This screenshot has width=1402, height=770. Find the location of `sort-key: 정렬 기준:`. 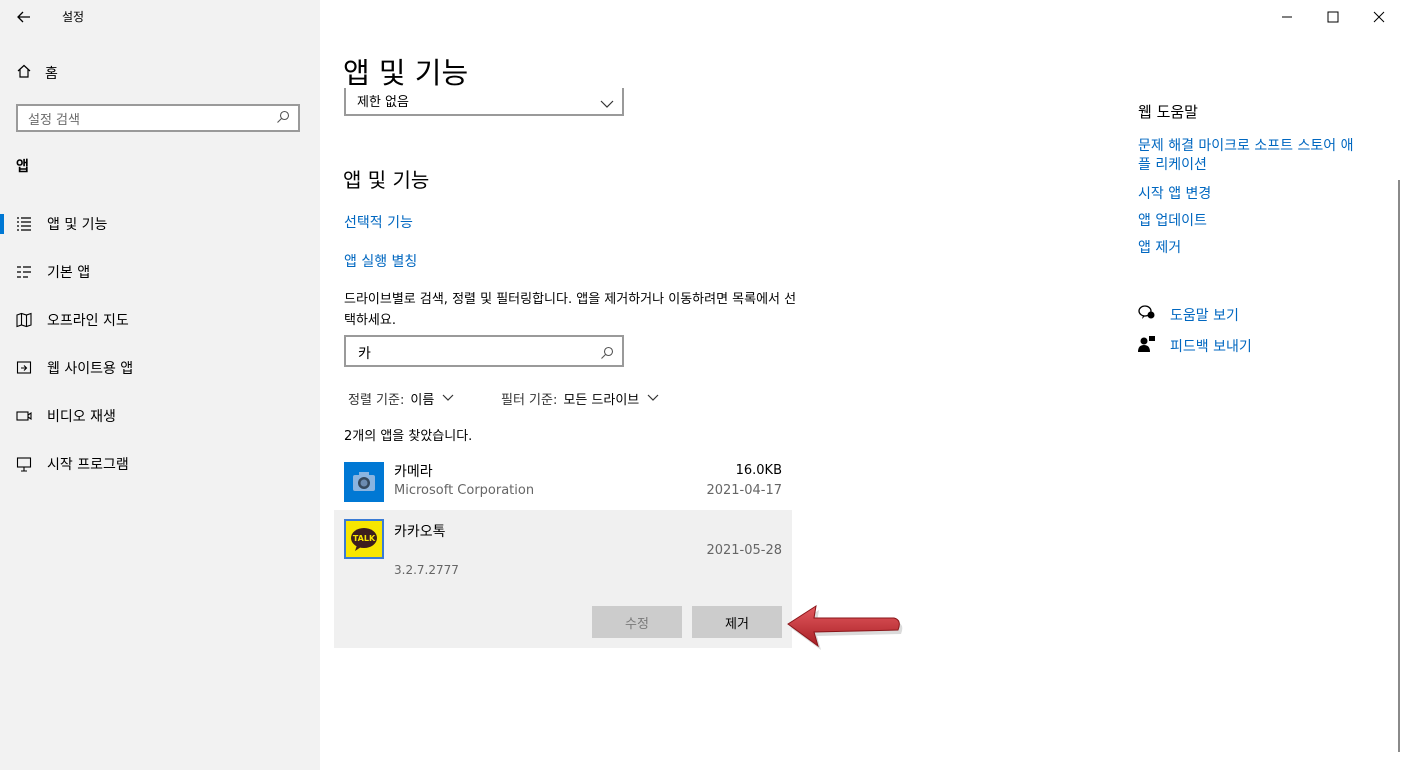

sort-key: 정렬 기준: is located at coordinates (376, 400).